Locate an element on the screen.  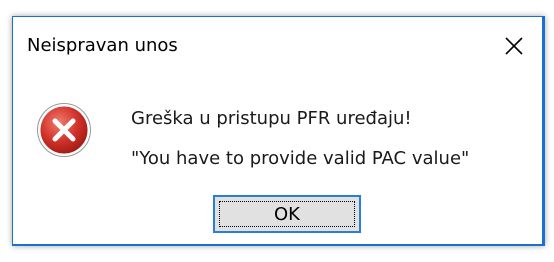
close-button is located at coordinates (514, 46).